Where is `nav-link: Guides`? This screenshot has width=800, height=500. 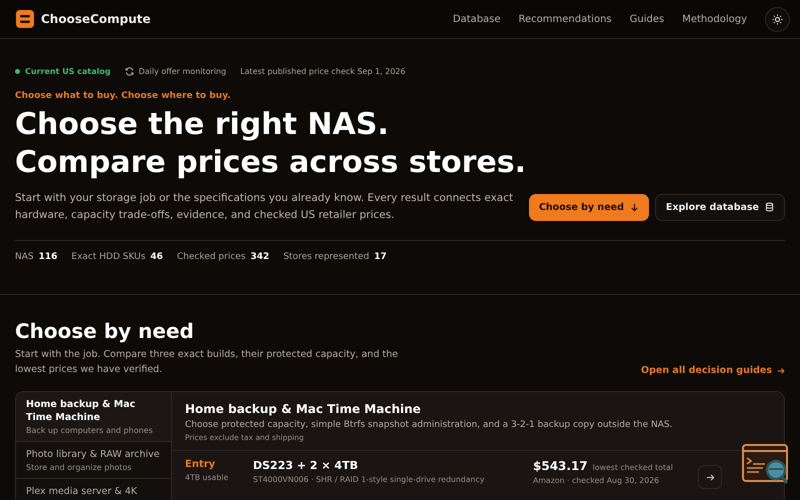 nav-link: Guides is located at coordinates (647, 19).